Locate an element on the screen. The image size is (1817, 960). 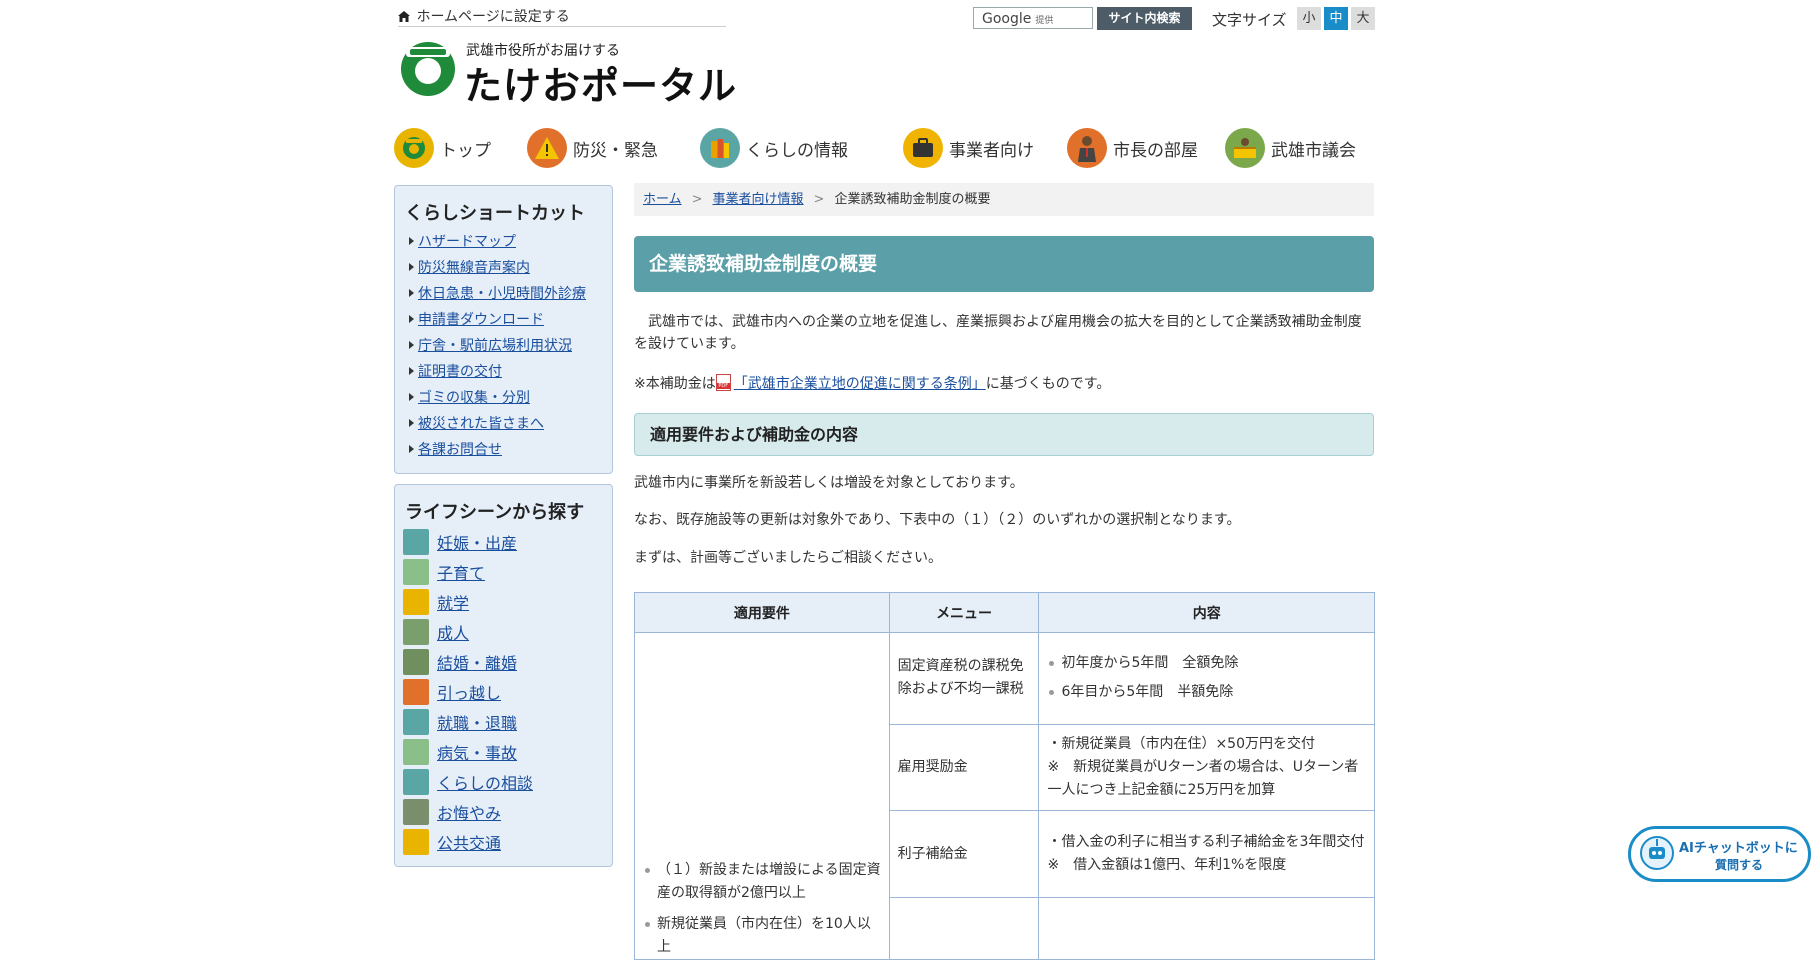
shortcut-item: ゴミの収集・分別 is located at coordinates (469, 397).